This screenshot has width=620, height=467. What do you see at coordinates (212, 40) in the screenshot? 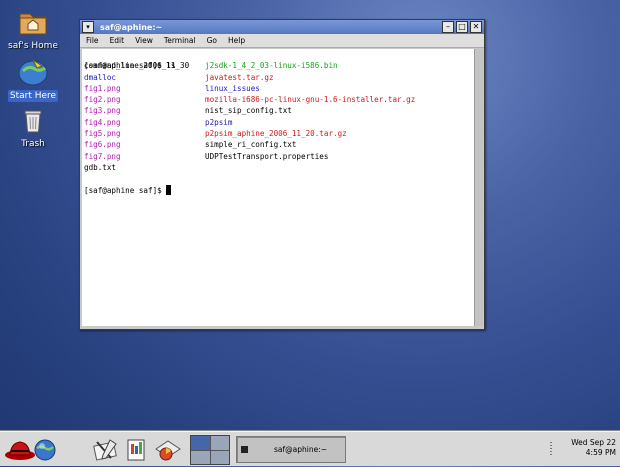
I see `menu-go: Go` at bounding box center [212, 40].